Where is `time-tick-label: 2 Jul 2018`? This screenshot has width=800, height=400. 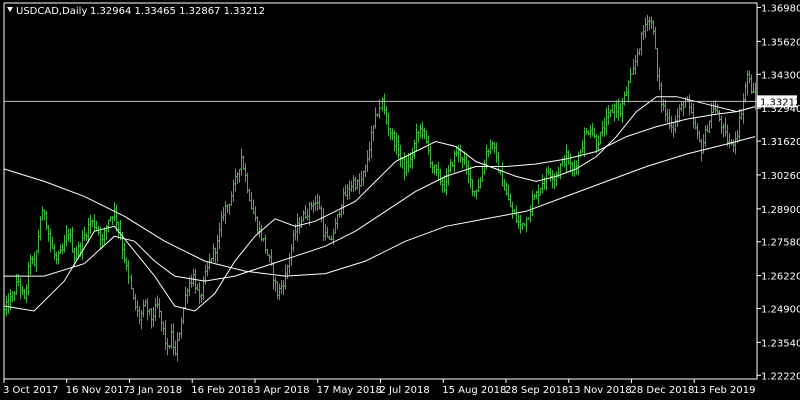 time-tick-label: 2 Jul 2018 is located at coordinates (405, 390).